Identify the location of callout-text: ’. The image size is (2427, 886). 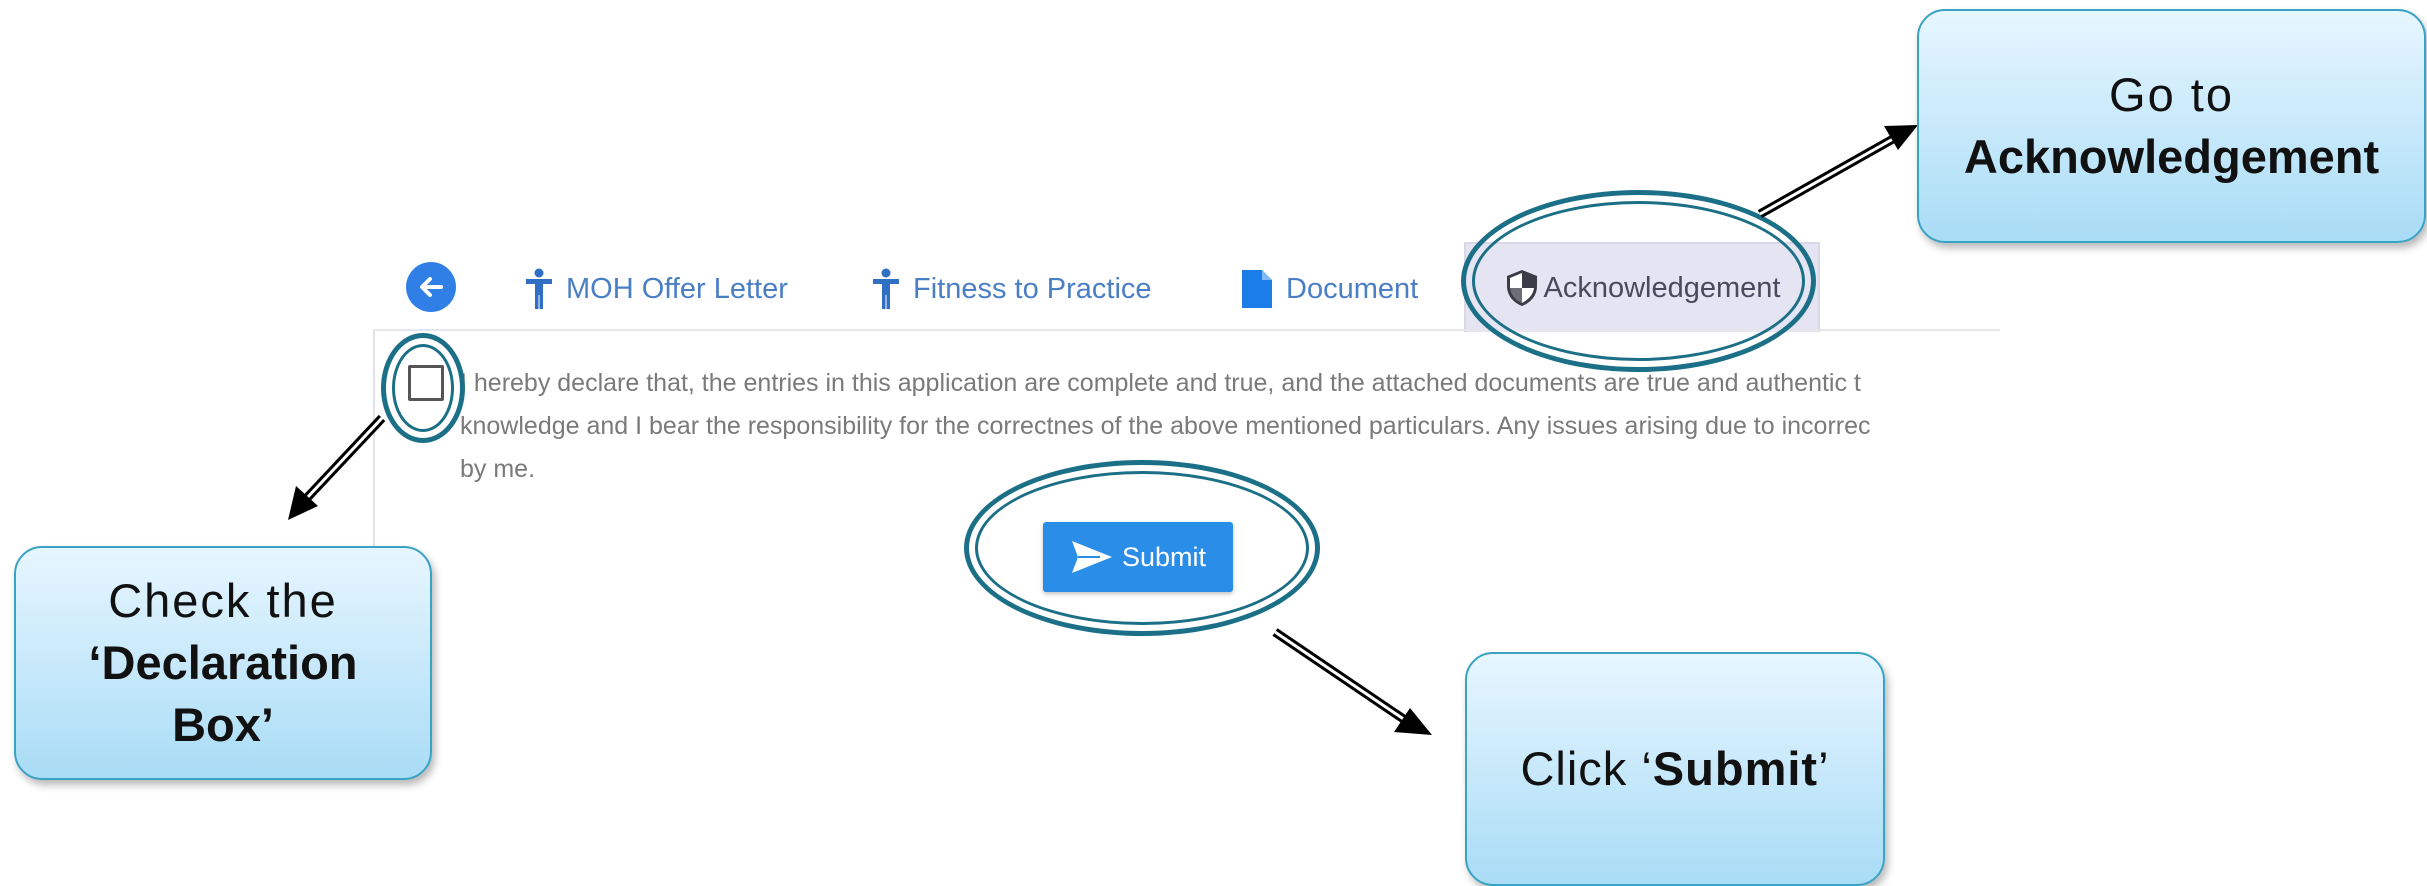
(1824, 768).